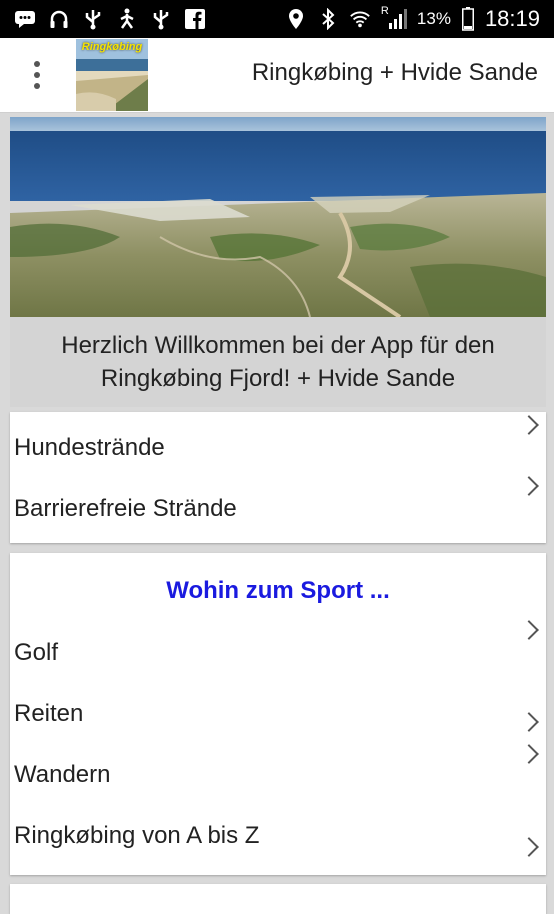  Describe the element at coordinates (296, 19) in the screenshot. I see `location-icon` at that location.